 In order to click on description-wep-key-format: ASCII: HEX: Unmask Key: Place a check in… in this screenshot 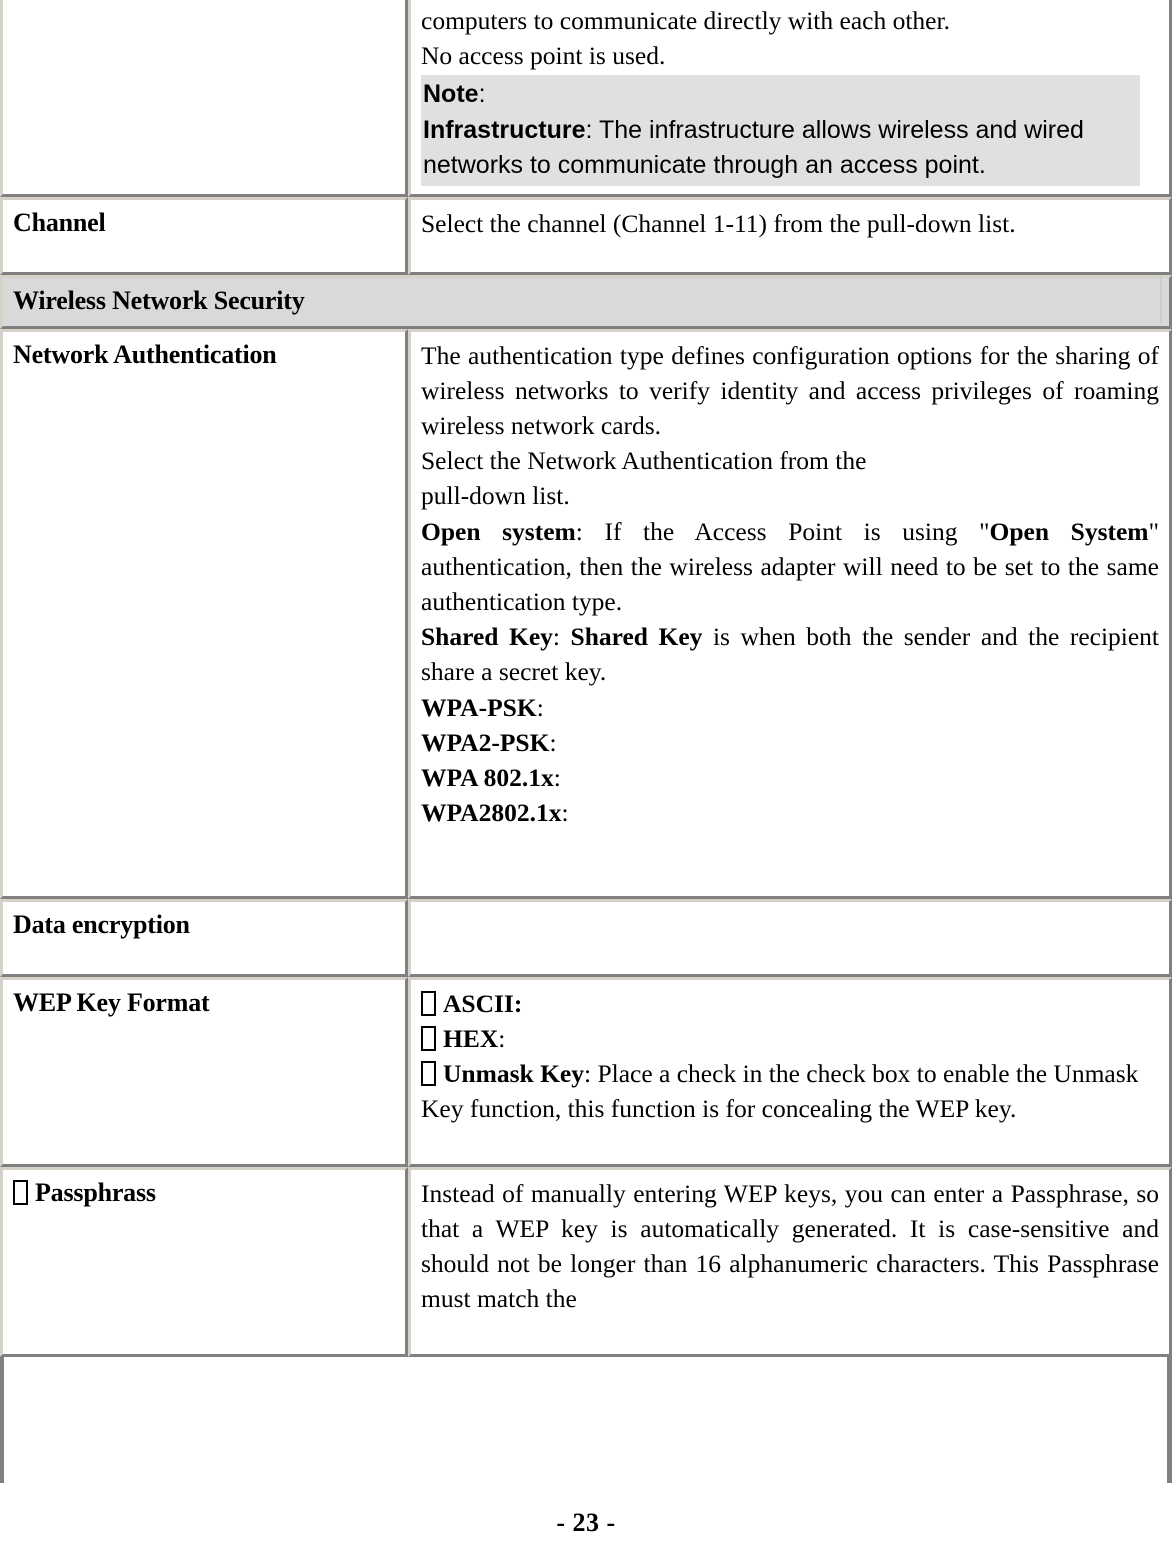, I will do `click(790, 1056)`.